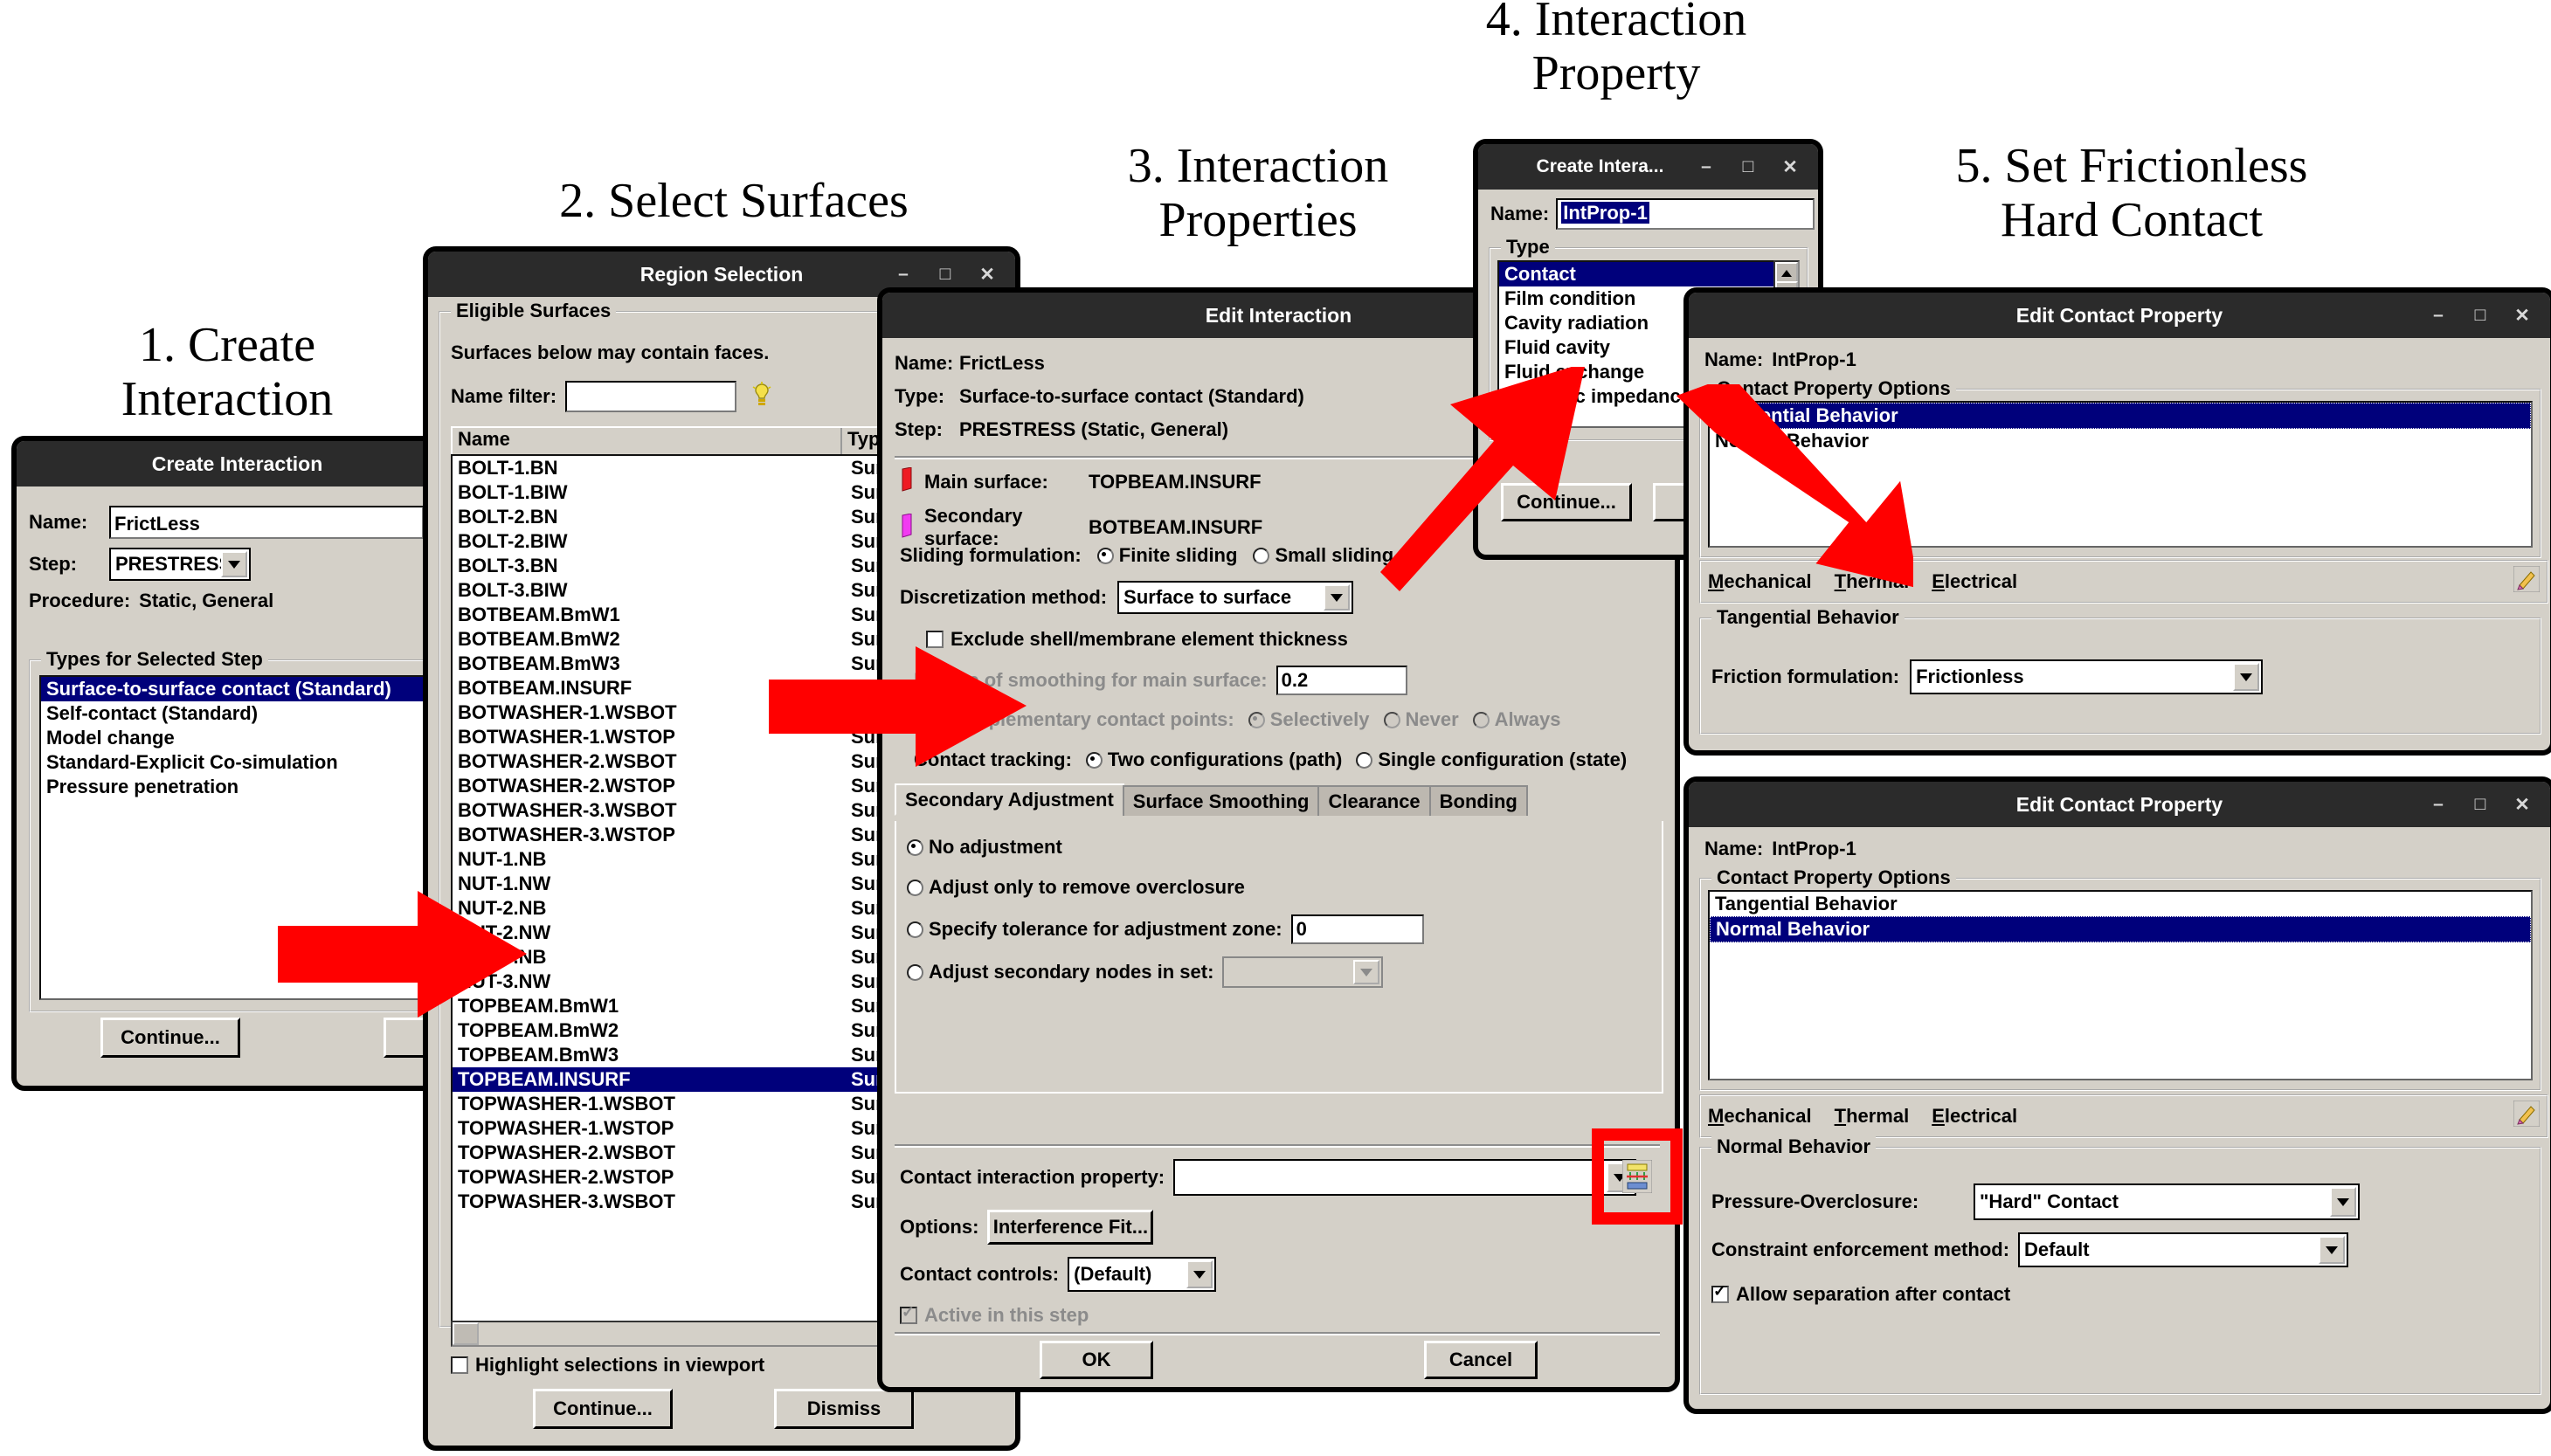  I want to click on surface-name: TOPBEAM.INSURF, so click(544, 1079).